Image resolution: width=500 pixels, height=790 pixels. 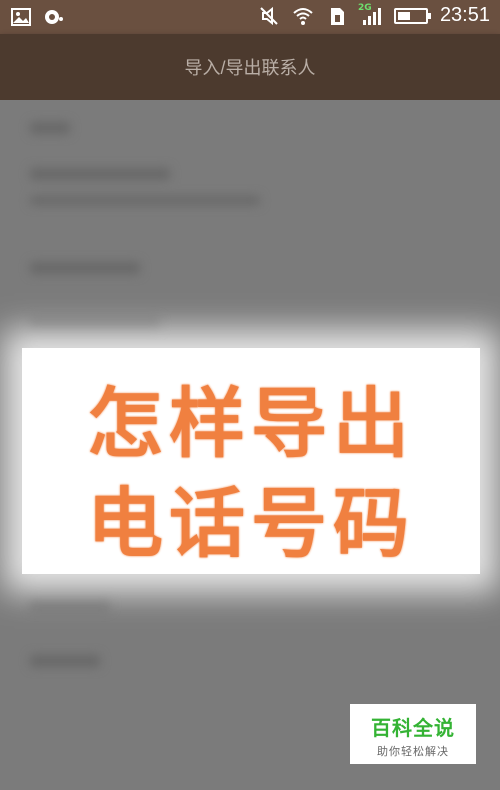 I want to click on app-header: 导入/导出联系人, so click(x=250, y=67).